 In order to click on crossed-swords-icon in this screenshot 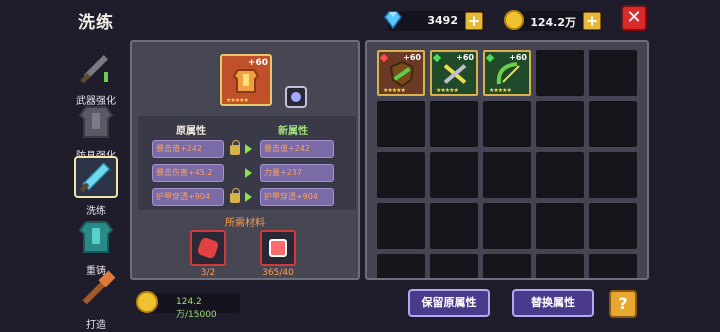, I will do `click(455, 74)`.